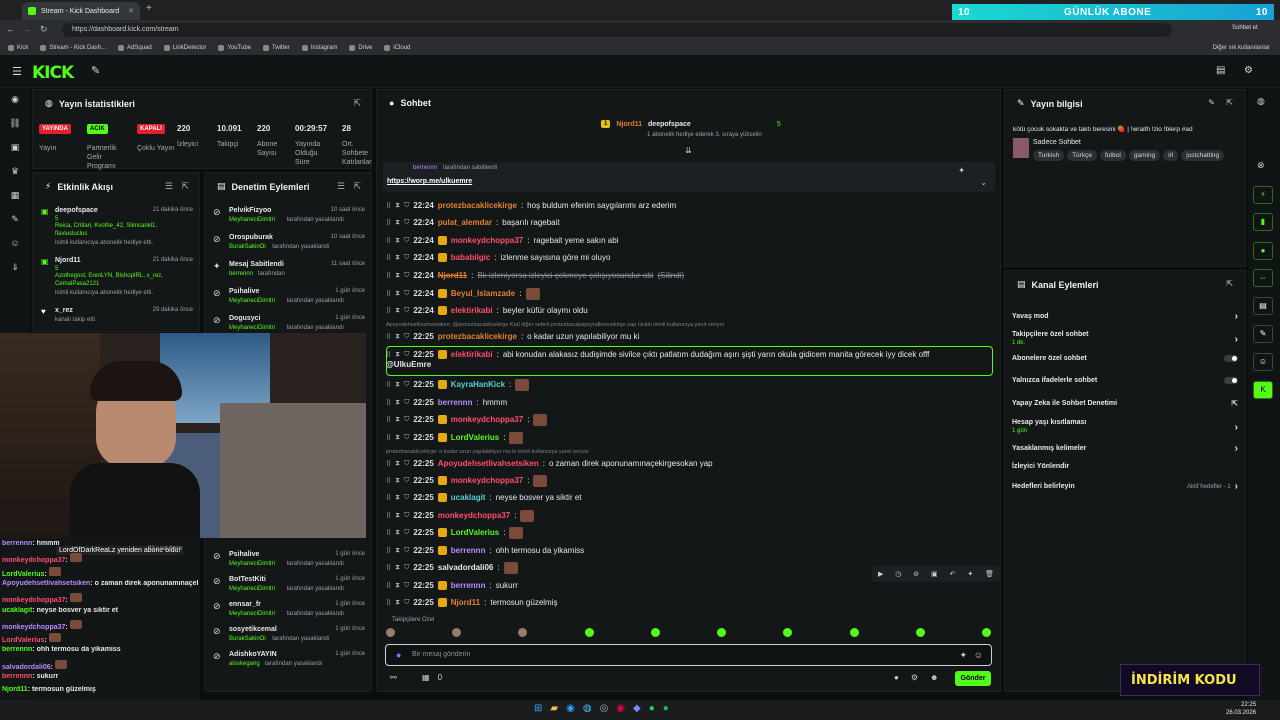 The image size is (1280, 720). Describe the element at coordinates (1263, 222) in the screenshot. I see `rail-doc-button: ▮` at that location.